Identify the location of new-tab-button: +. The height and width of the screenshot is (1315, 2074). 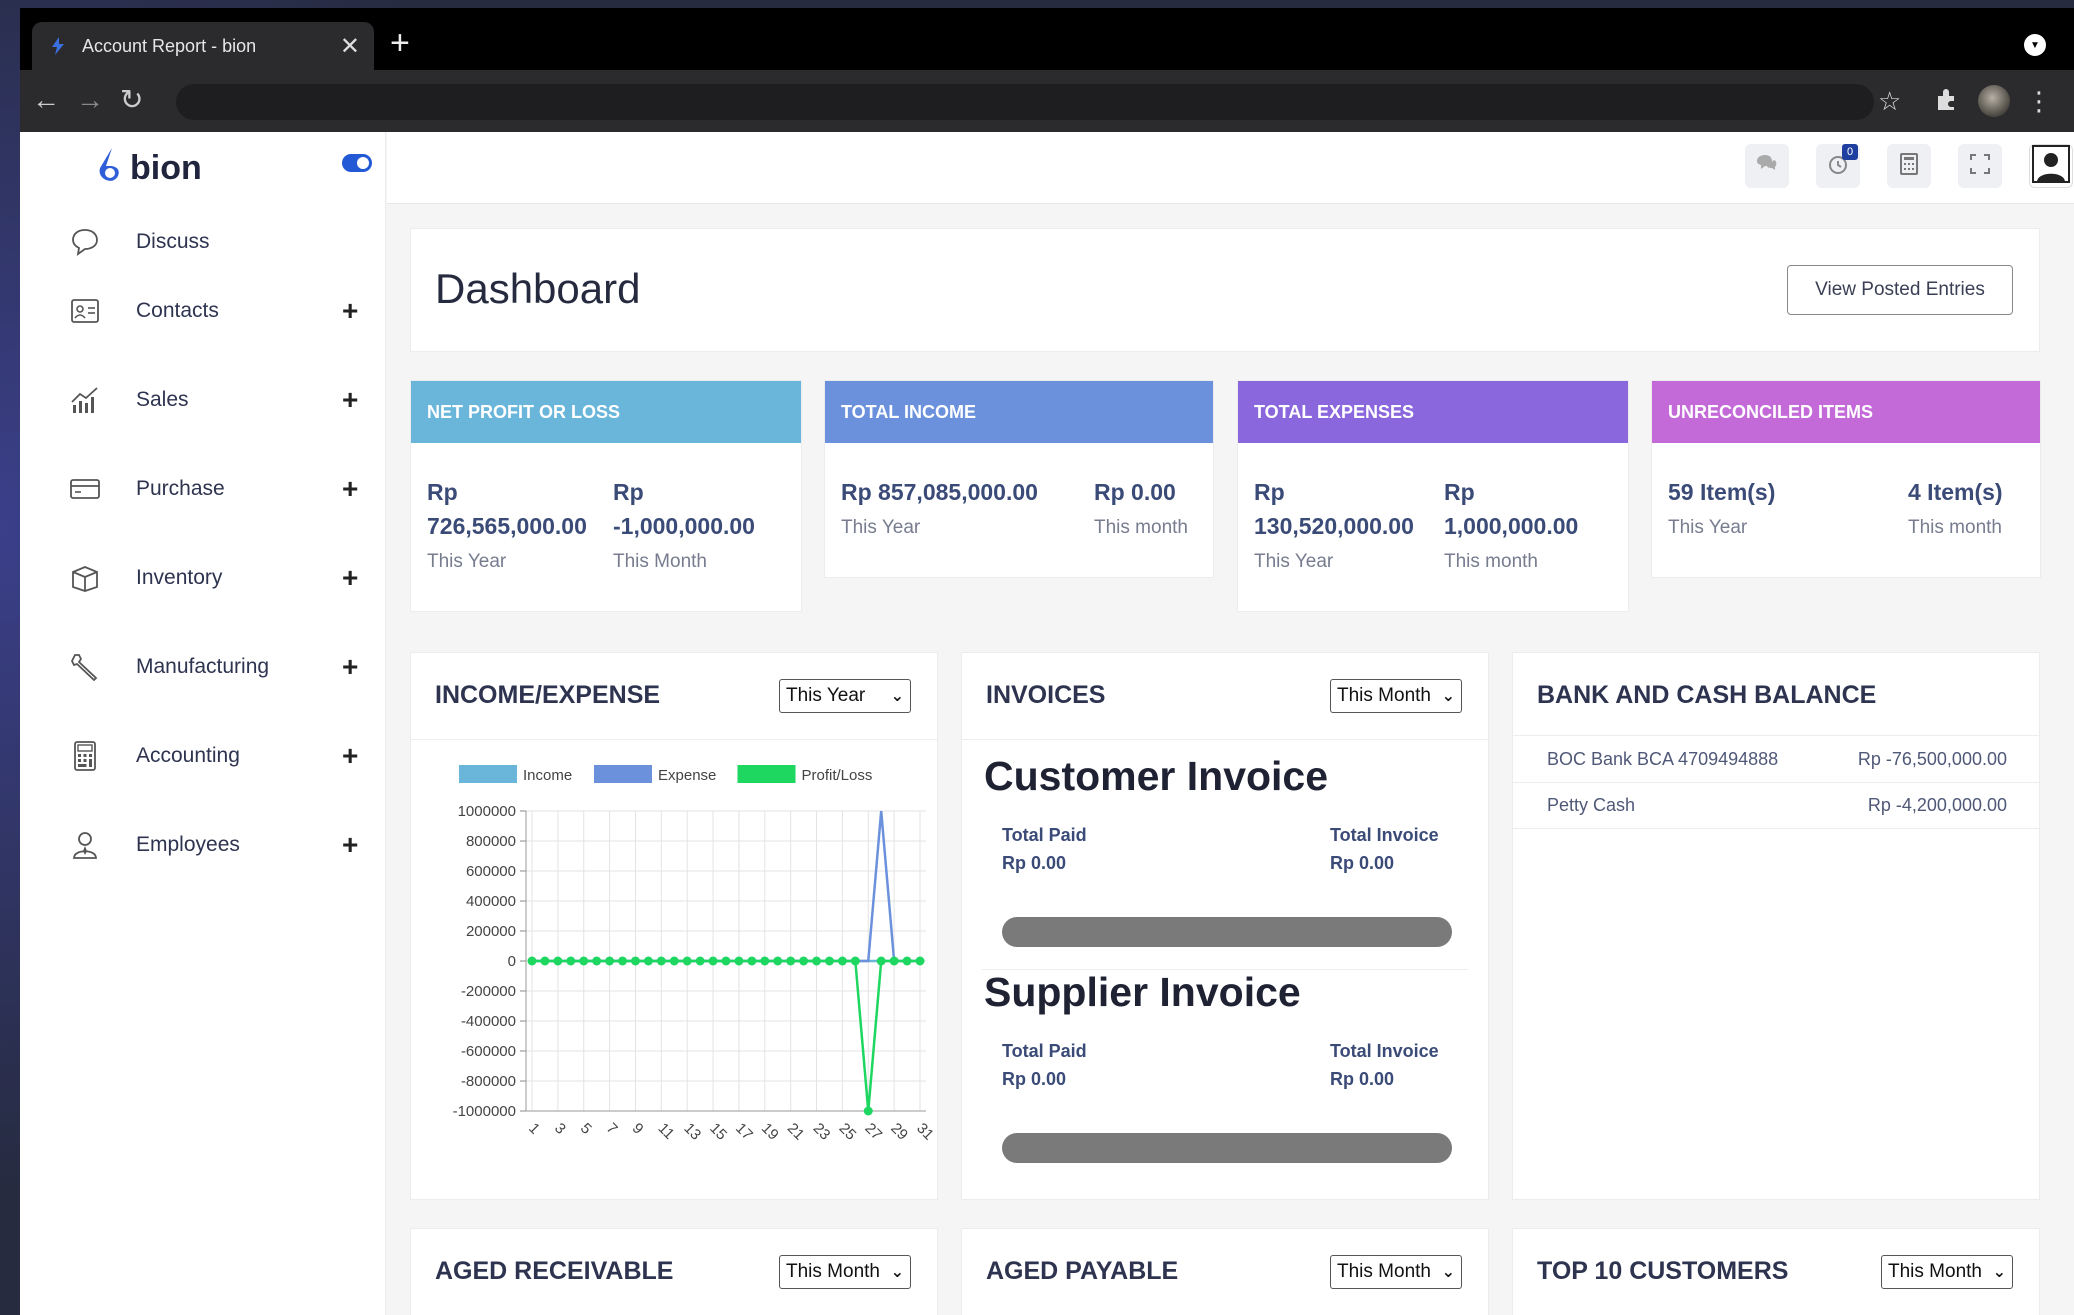
(400, 43).